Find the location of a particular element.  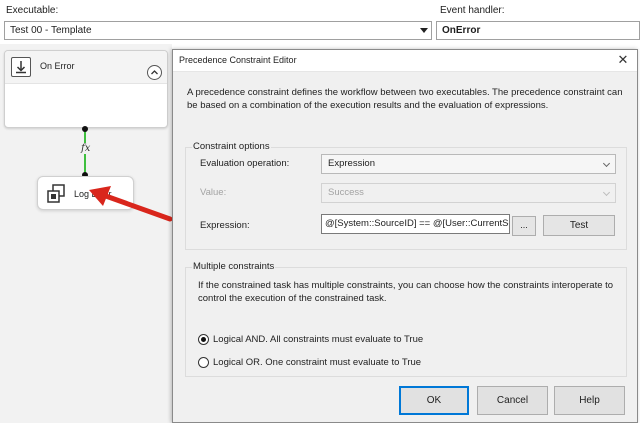

radio-selected-dot is located at coordinates (203, 339).